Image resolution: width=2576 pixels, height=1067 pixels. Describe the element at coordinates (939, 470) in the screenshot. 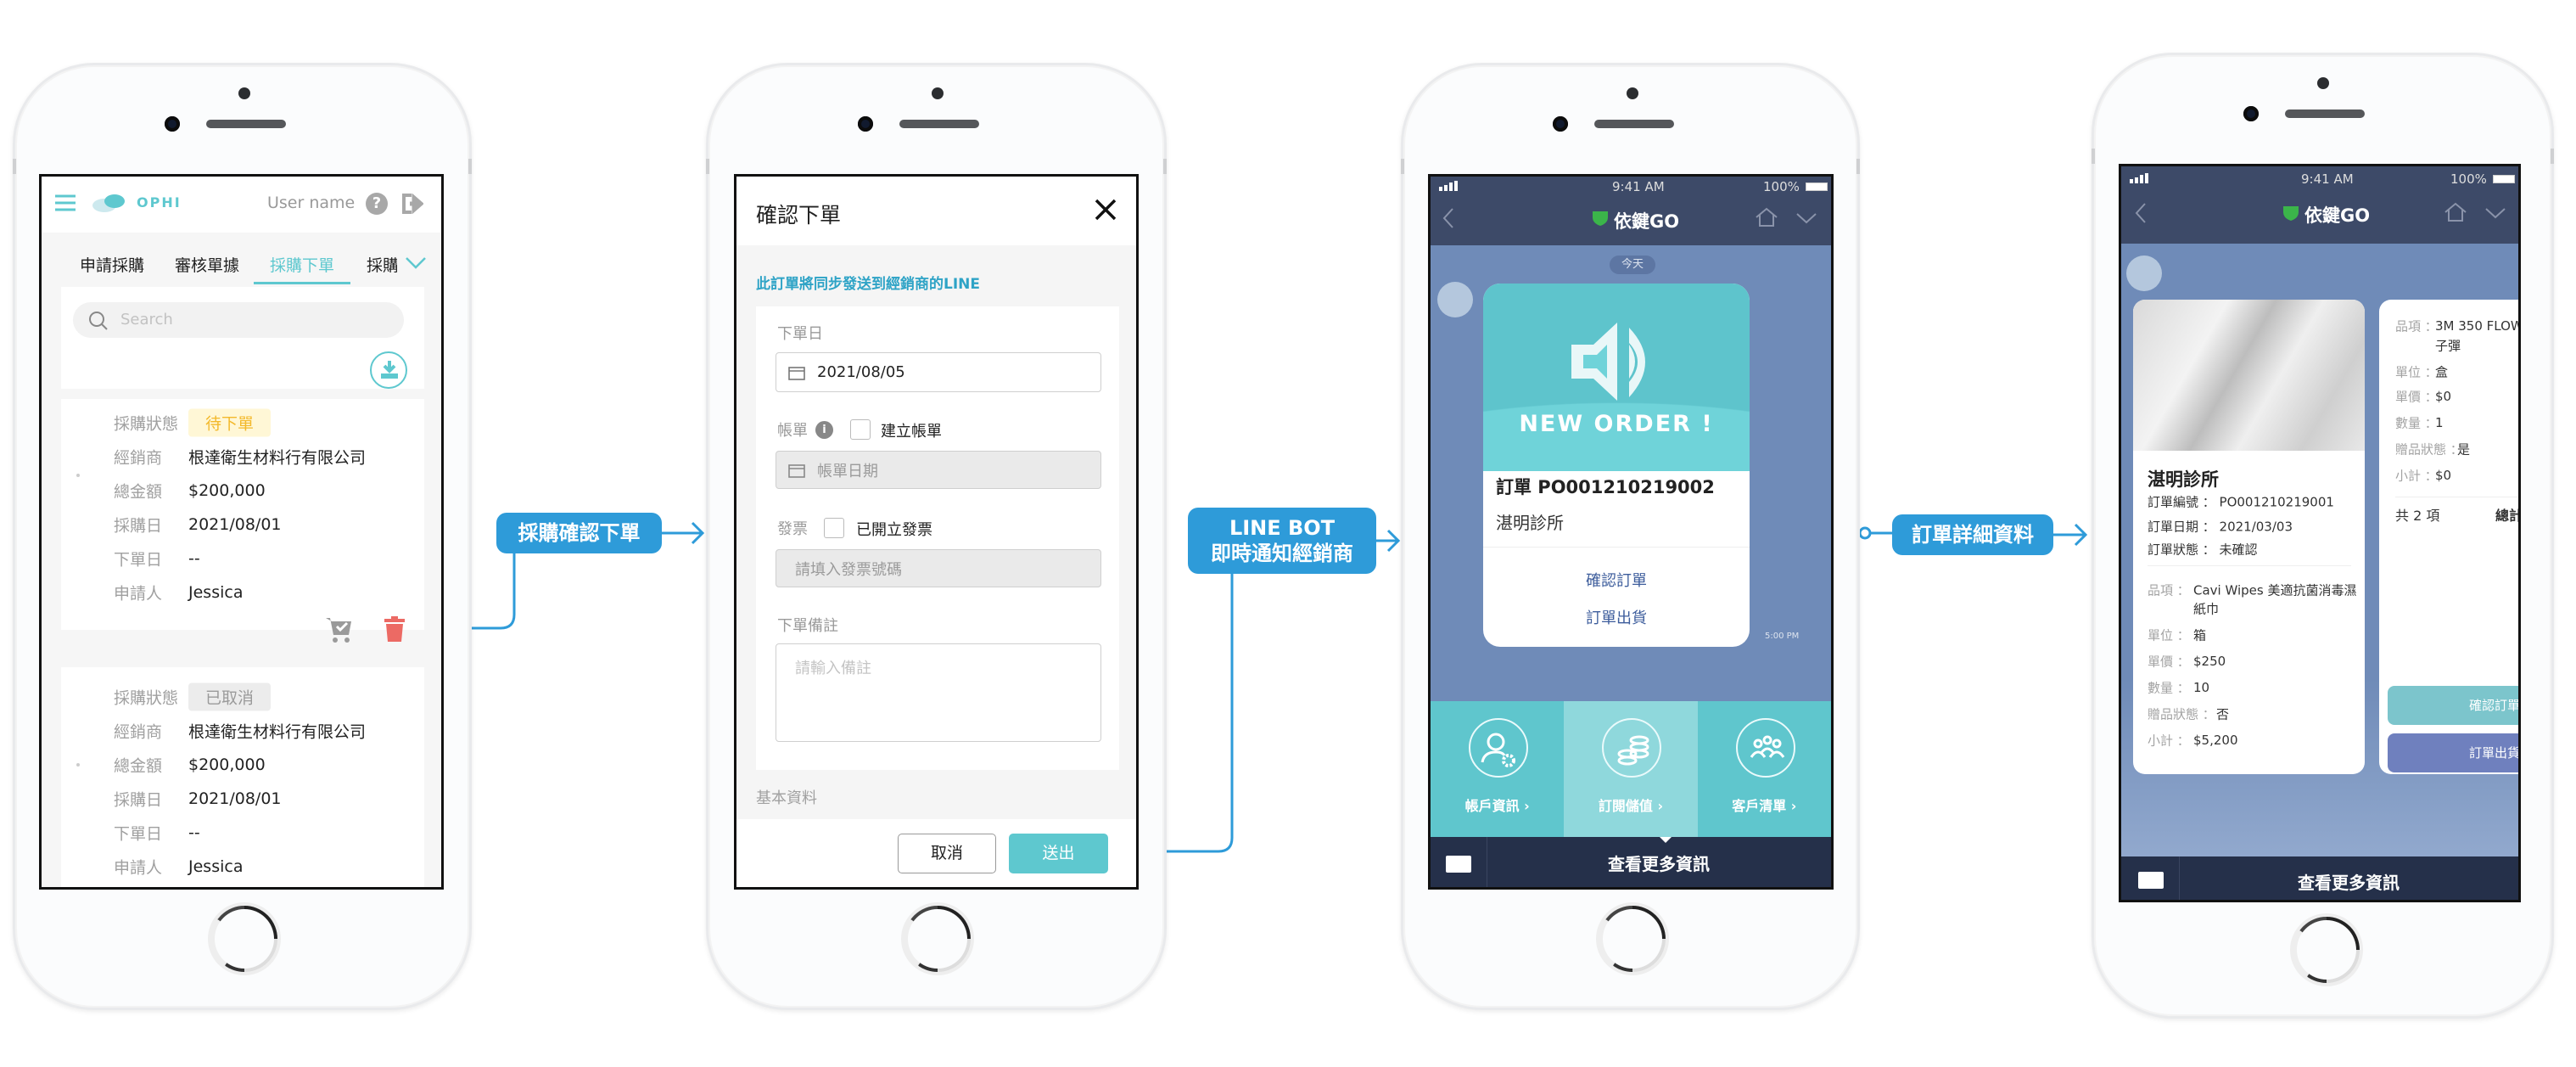

I see `bill-date-input: 帳單日期` at that location.